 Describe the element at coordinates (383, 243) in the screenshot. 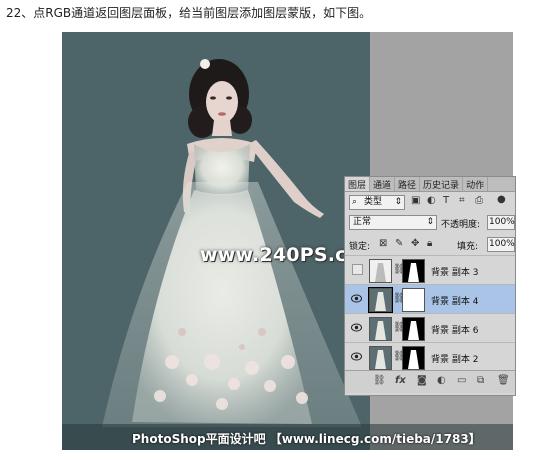

I see `lock-transparent-icon: ⊠` at that location.